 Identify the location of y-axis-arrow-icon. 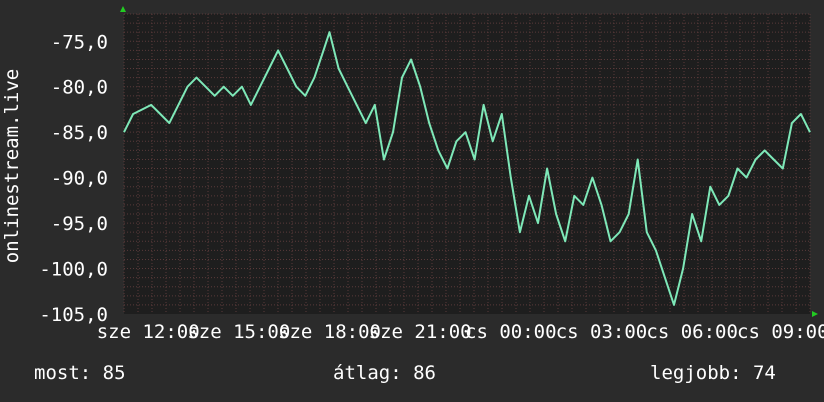
(123, 9).